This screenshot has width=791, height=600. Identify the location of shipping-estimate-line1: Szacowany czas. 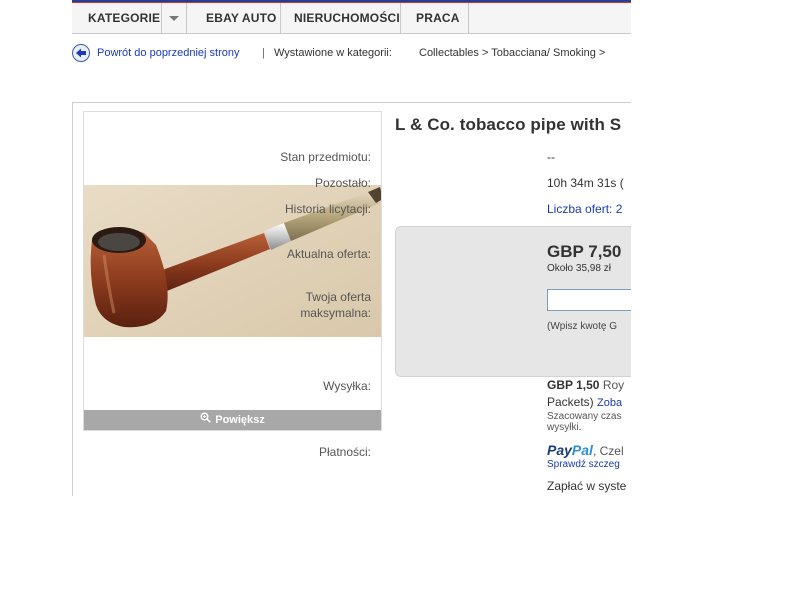
(584, 416).